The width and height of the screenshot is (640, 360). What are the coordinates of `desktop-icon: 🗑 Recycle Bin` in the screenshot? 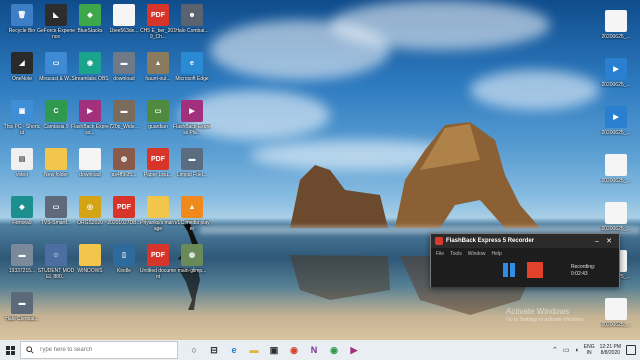 It's located at (22, 25).